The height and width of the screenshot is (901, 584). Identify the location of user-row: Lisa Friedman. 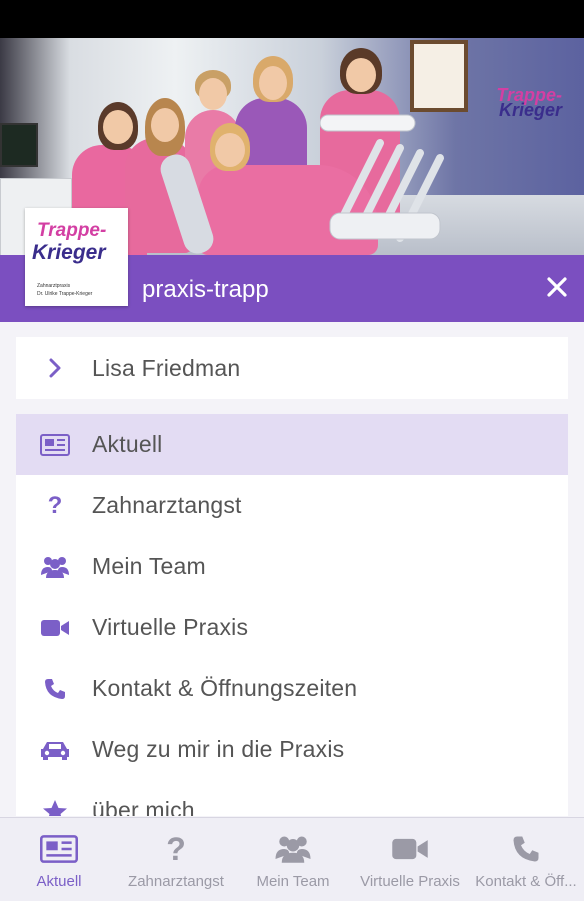
(292, 368).